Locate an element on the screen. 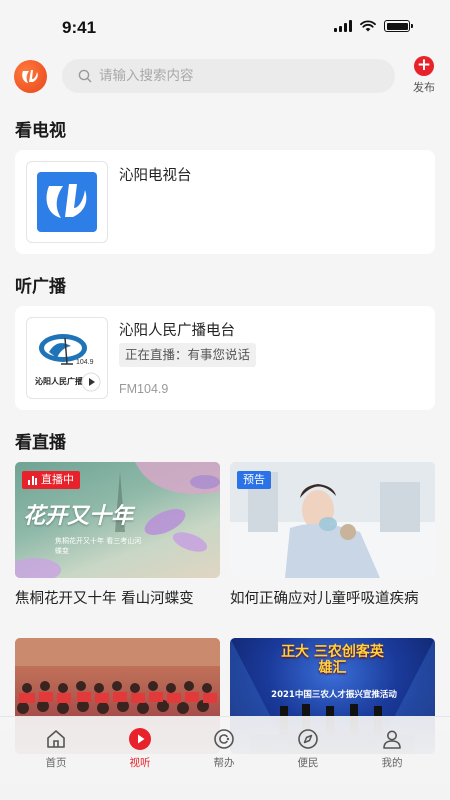 This screenshot has height=800, width=450. battery-icon is located at coordinates (398, 26).